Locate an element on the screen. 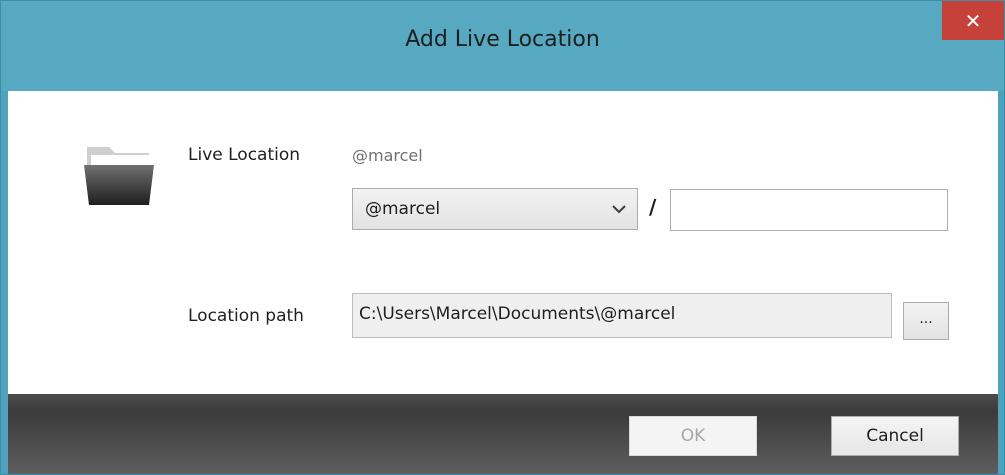 The height and width of the screenshot is (475, 1005). live-location-label: Live Location is located at coordinates (244, 155).